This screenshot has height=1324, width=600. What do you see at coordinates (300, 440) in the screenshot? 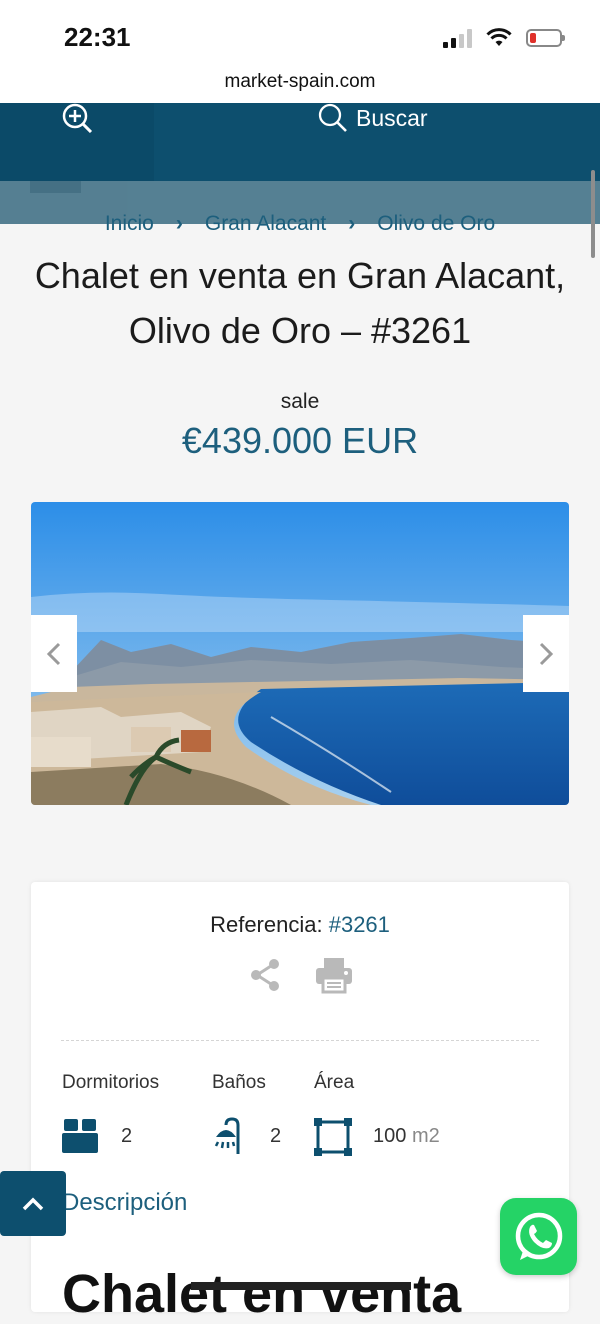
I see `listing-price: €439.000 EUR` at bounding box center [300, 440].